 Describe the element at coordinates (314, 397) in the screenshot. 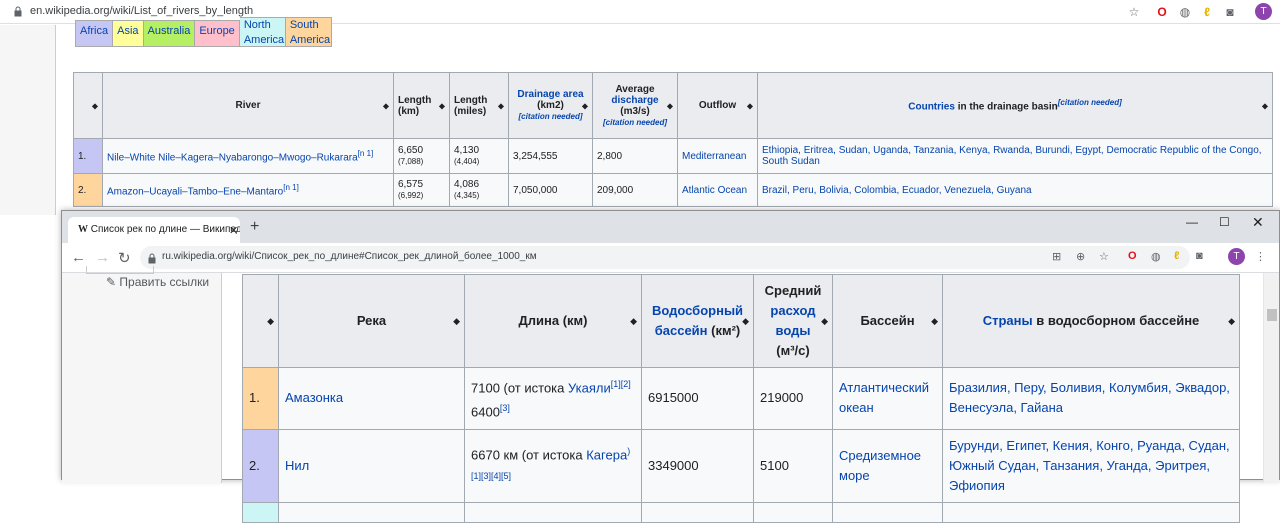

I see `river-link: Амазонка` at that location.